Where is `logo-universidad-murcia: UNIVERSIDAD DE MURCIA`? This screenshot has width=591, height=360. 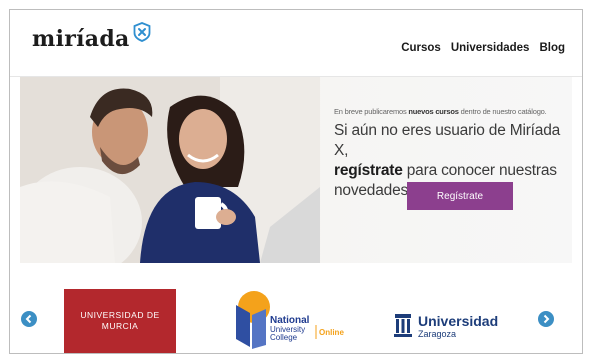 logo-universidad-murcia: UNIVERSIDAD DE MURCIA is located at coordinates (120, 321).